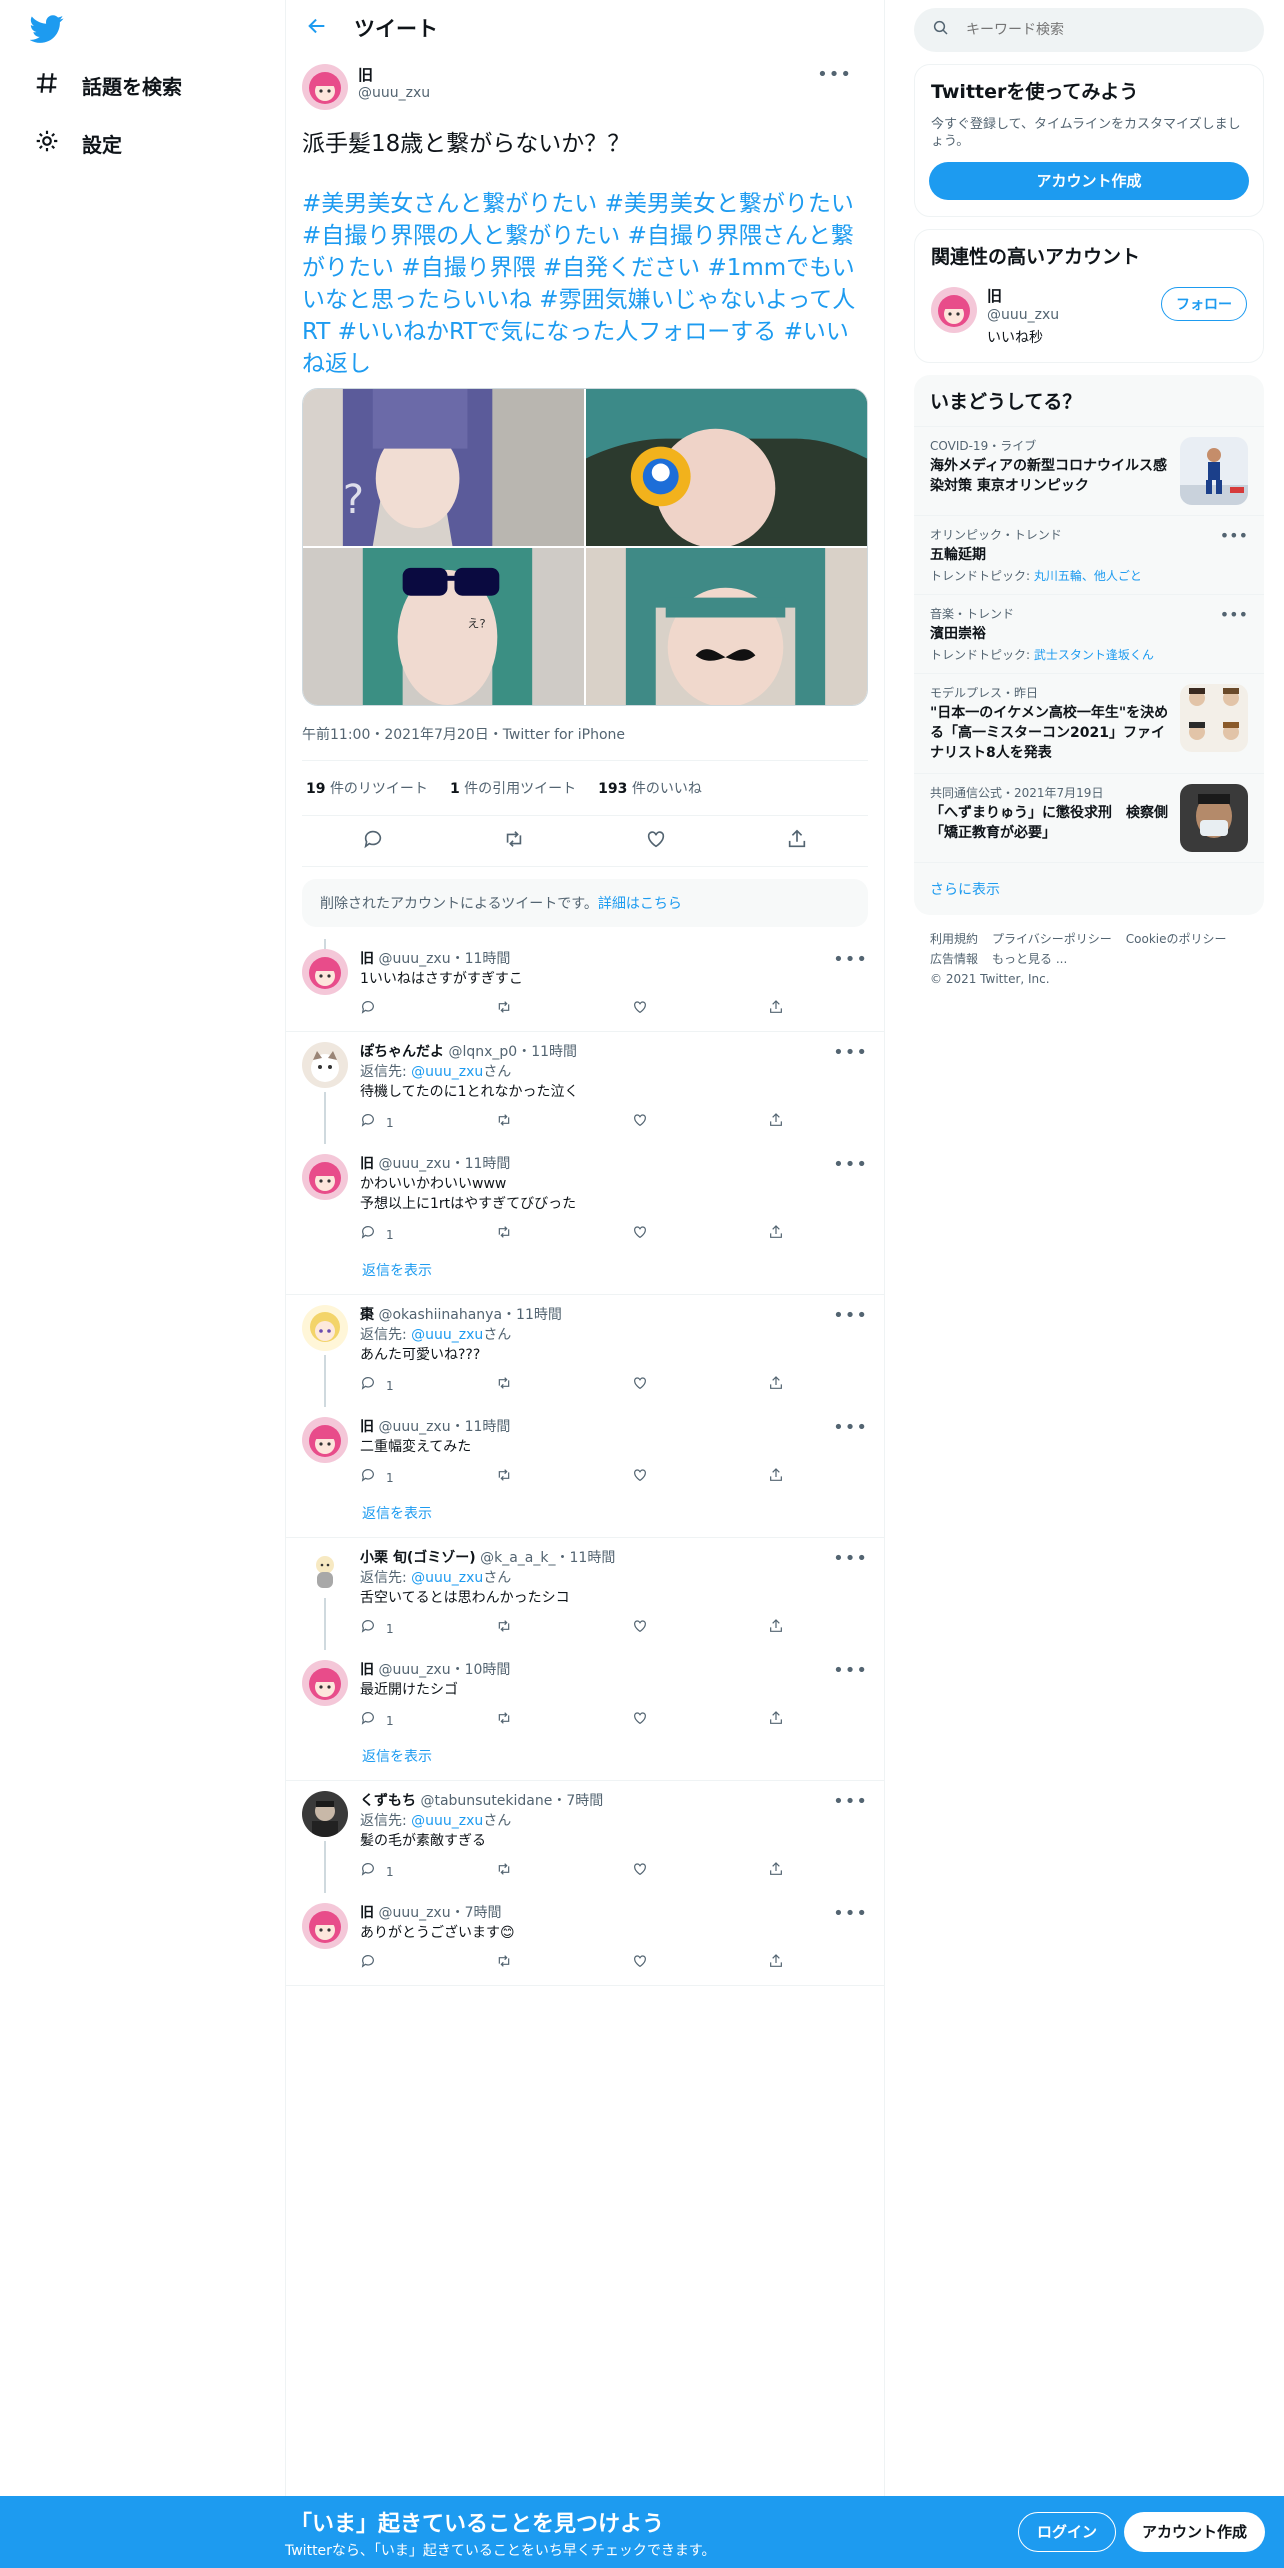  I want to click on show-replies-link: 返信を表示, so click(585, 1518).